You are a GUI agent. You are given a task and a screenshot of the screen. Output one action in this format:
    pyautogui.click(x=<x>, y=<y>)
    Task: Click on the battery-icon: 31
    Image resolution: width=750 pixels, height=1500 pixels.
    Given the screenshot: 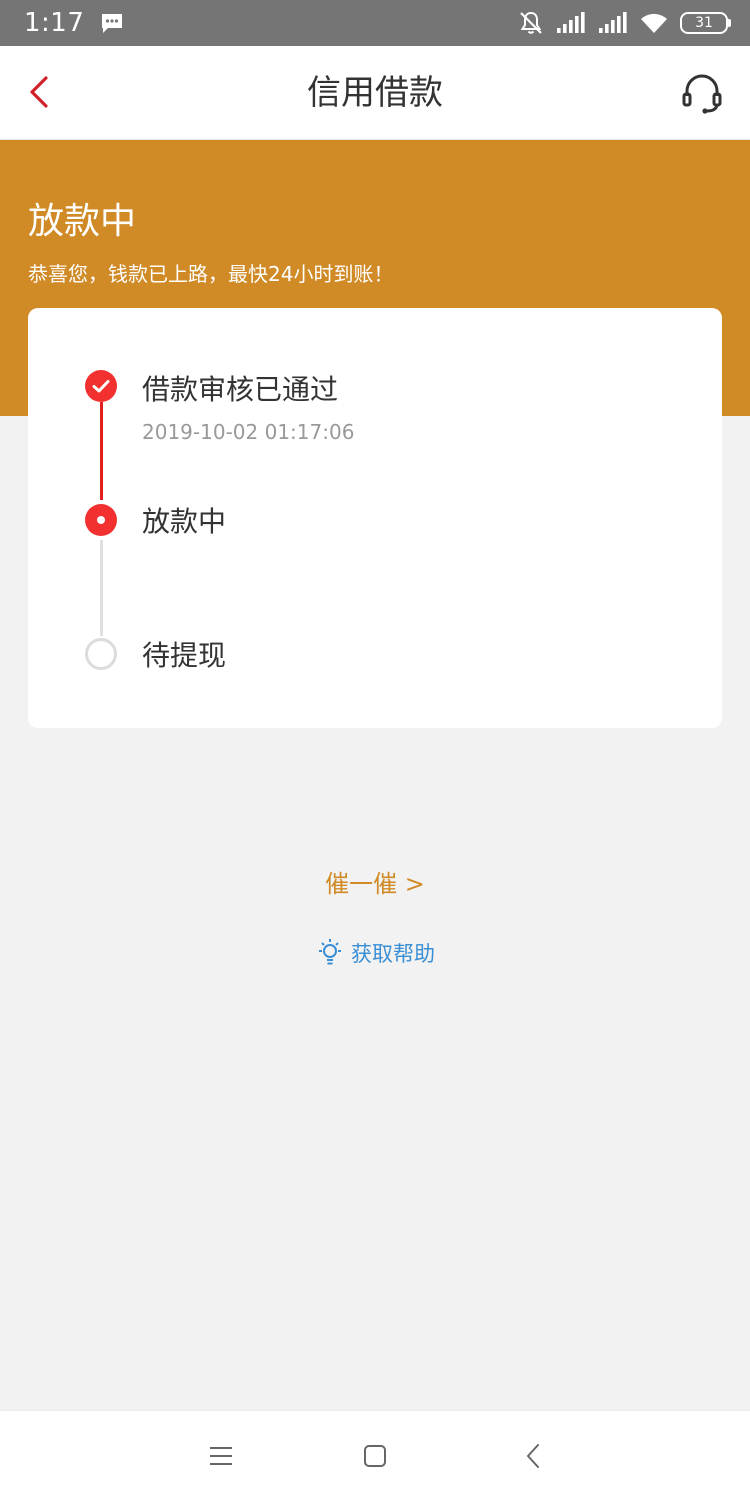 What is the action you would take?
    pyautogui.click(x=705, y=23)
    